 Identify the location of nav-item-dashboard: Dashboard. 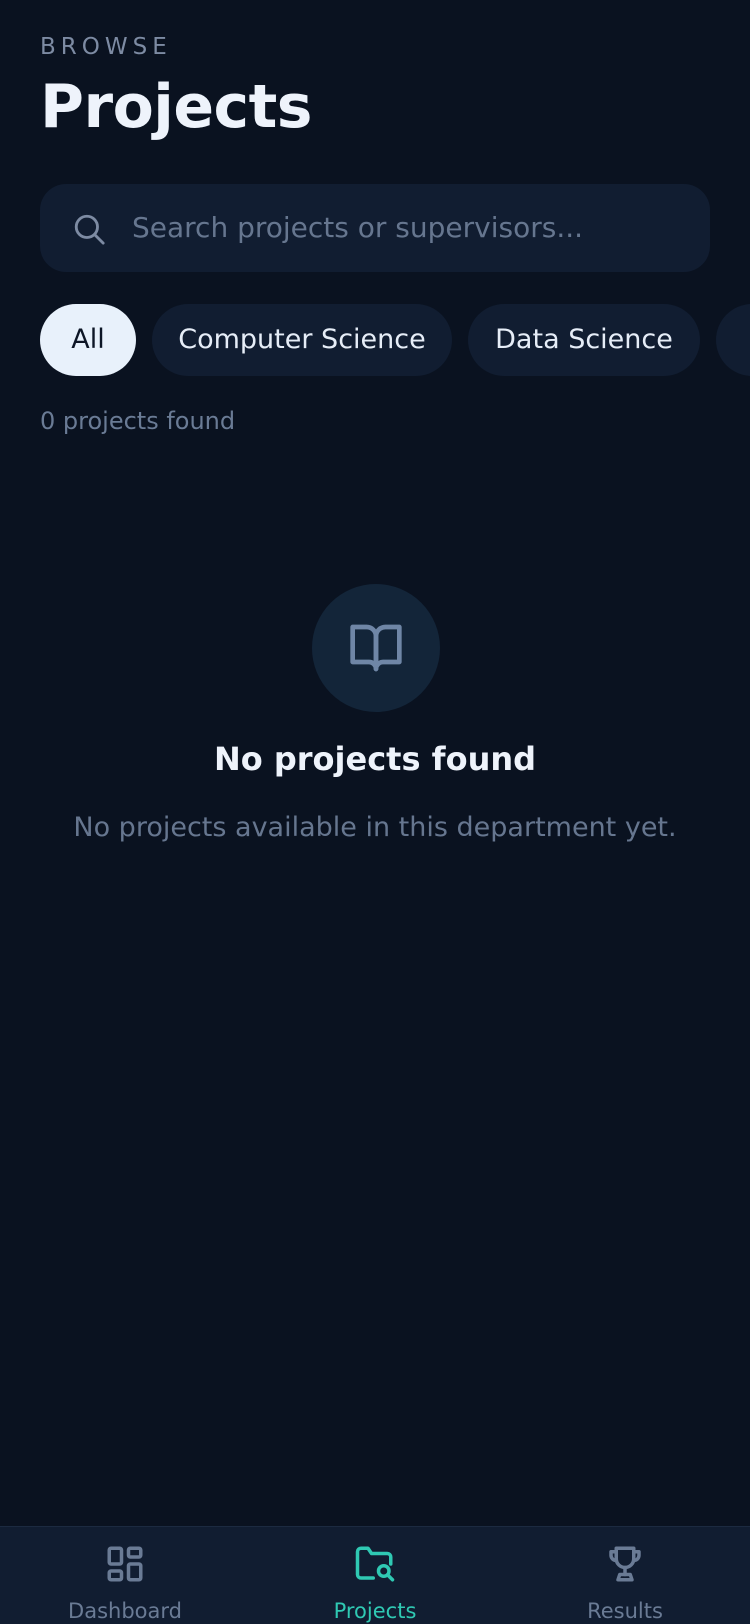
(125, 1575).